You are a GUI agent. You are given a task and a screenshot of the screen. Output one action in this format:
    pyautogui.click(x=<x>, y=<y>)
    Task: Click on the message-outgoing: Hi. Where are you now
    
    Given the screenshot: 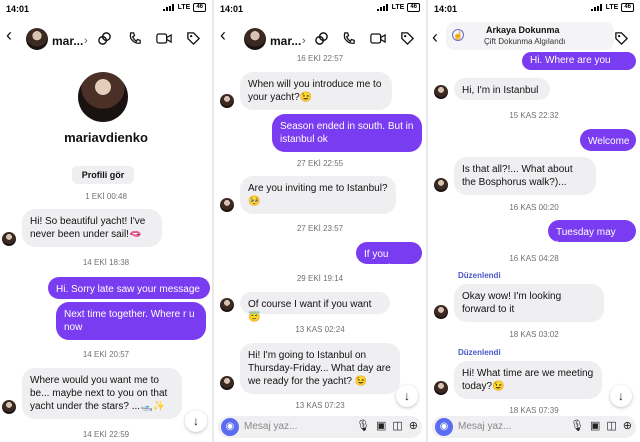 What is the action you would take?
    pyautogui.click(x=579, y=65)
    